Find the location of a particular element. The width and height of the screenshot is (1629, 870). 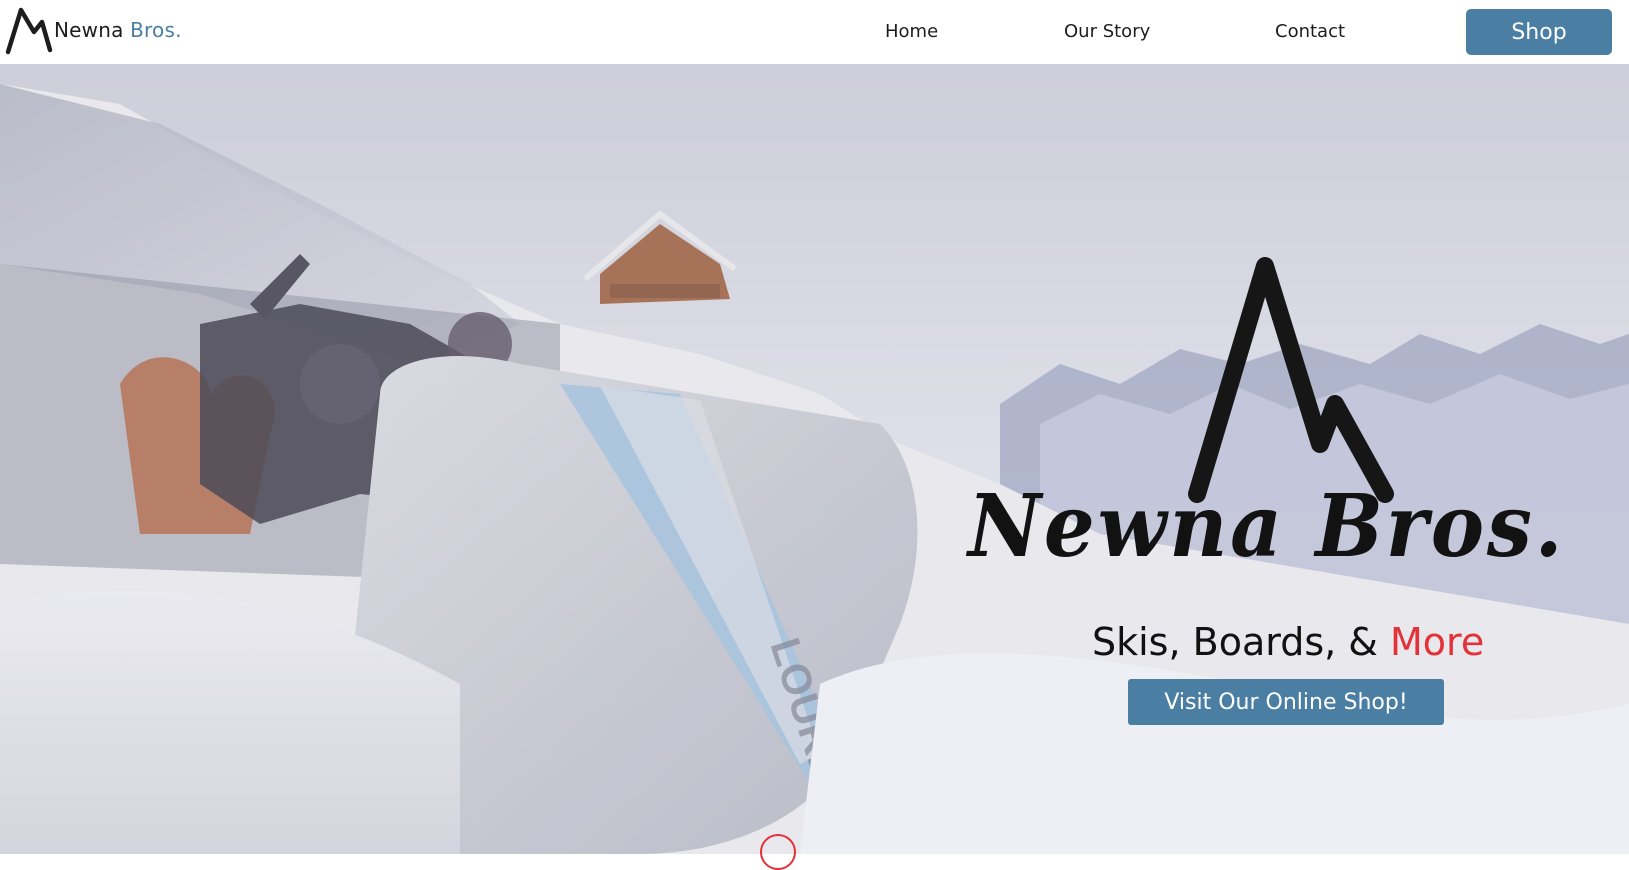

brand-name-primary: Newna is located at coordinates (89, 30).